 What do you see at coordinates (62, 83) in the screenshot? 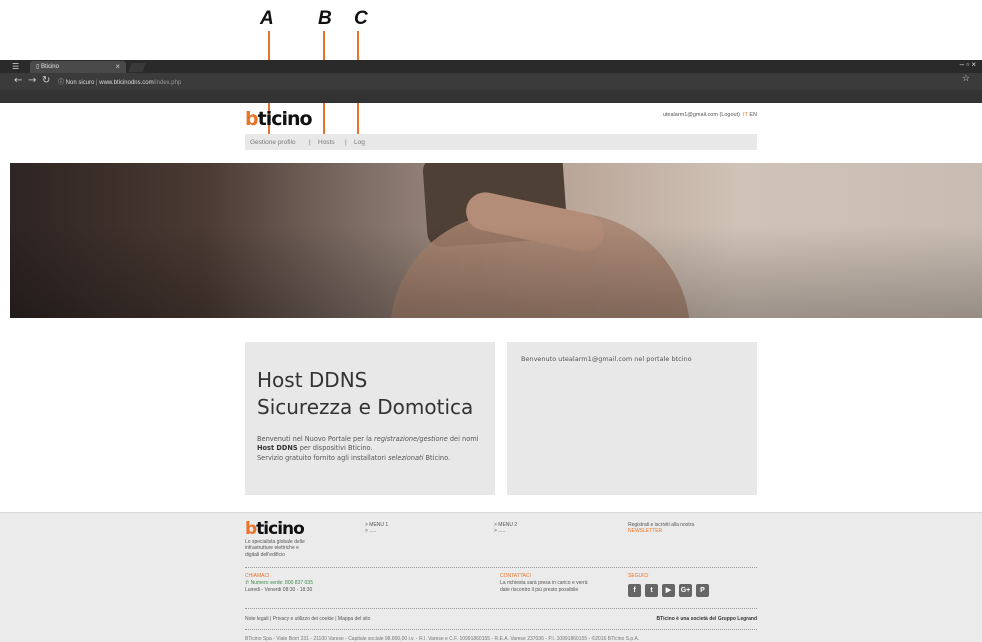
I see `info-icon: ⓘ` at bounding box center [62, 83].